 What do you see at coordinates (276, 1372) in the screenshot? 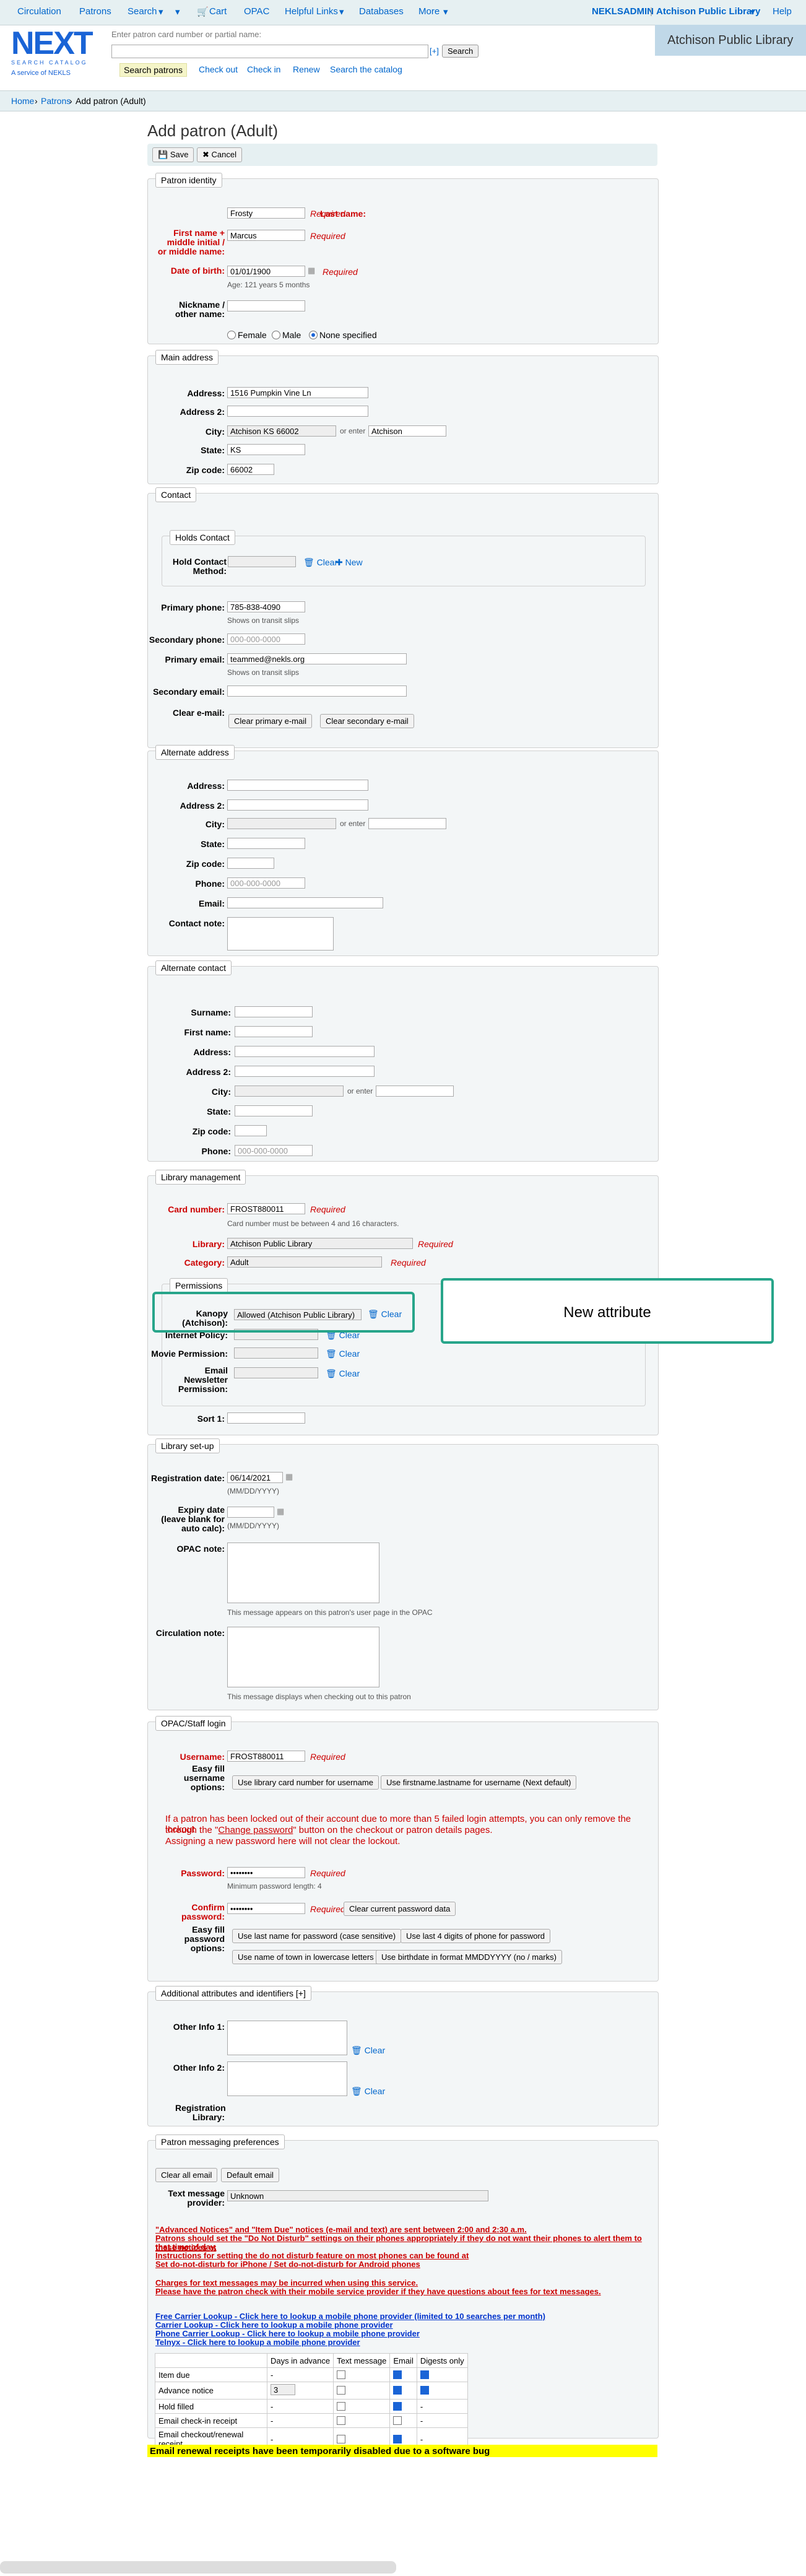
I see `newsletter-select` at bounding box center [276, 1372].